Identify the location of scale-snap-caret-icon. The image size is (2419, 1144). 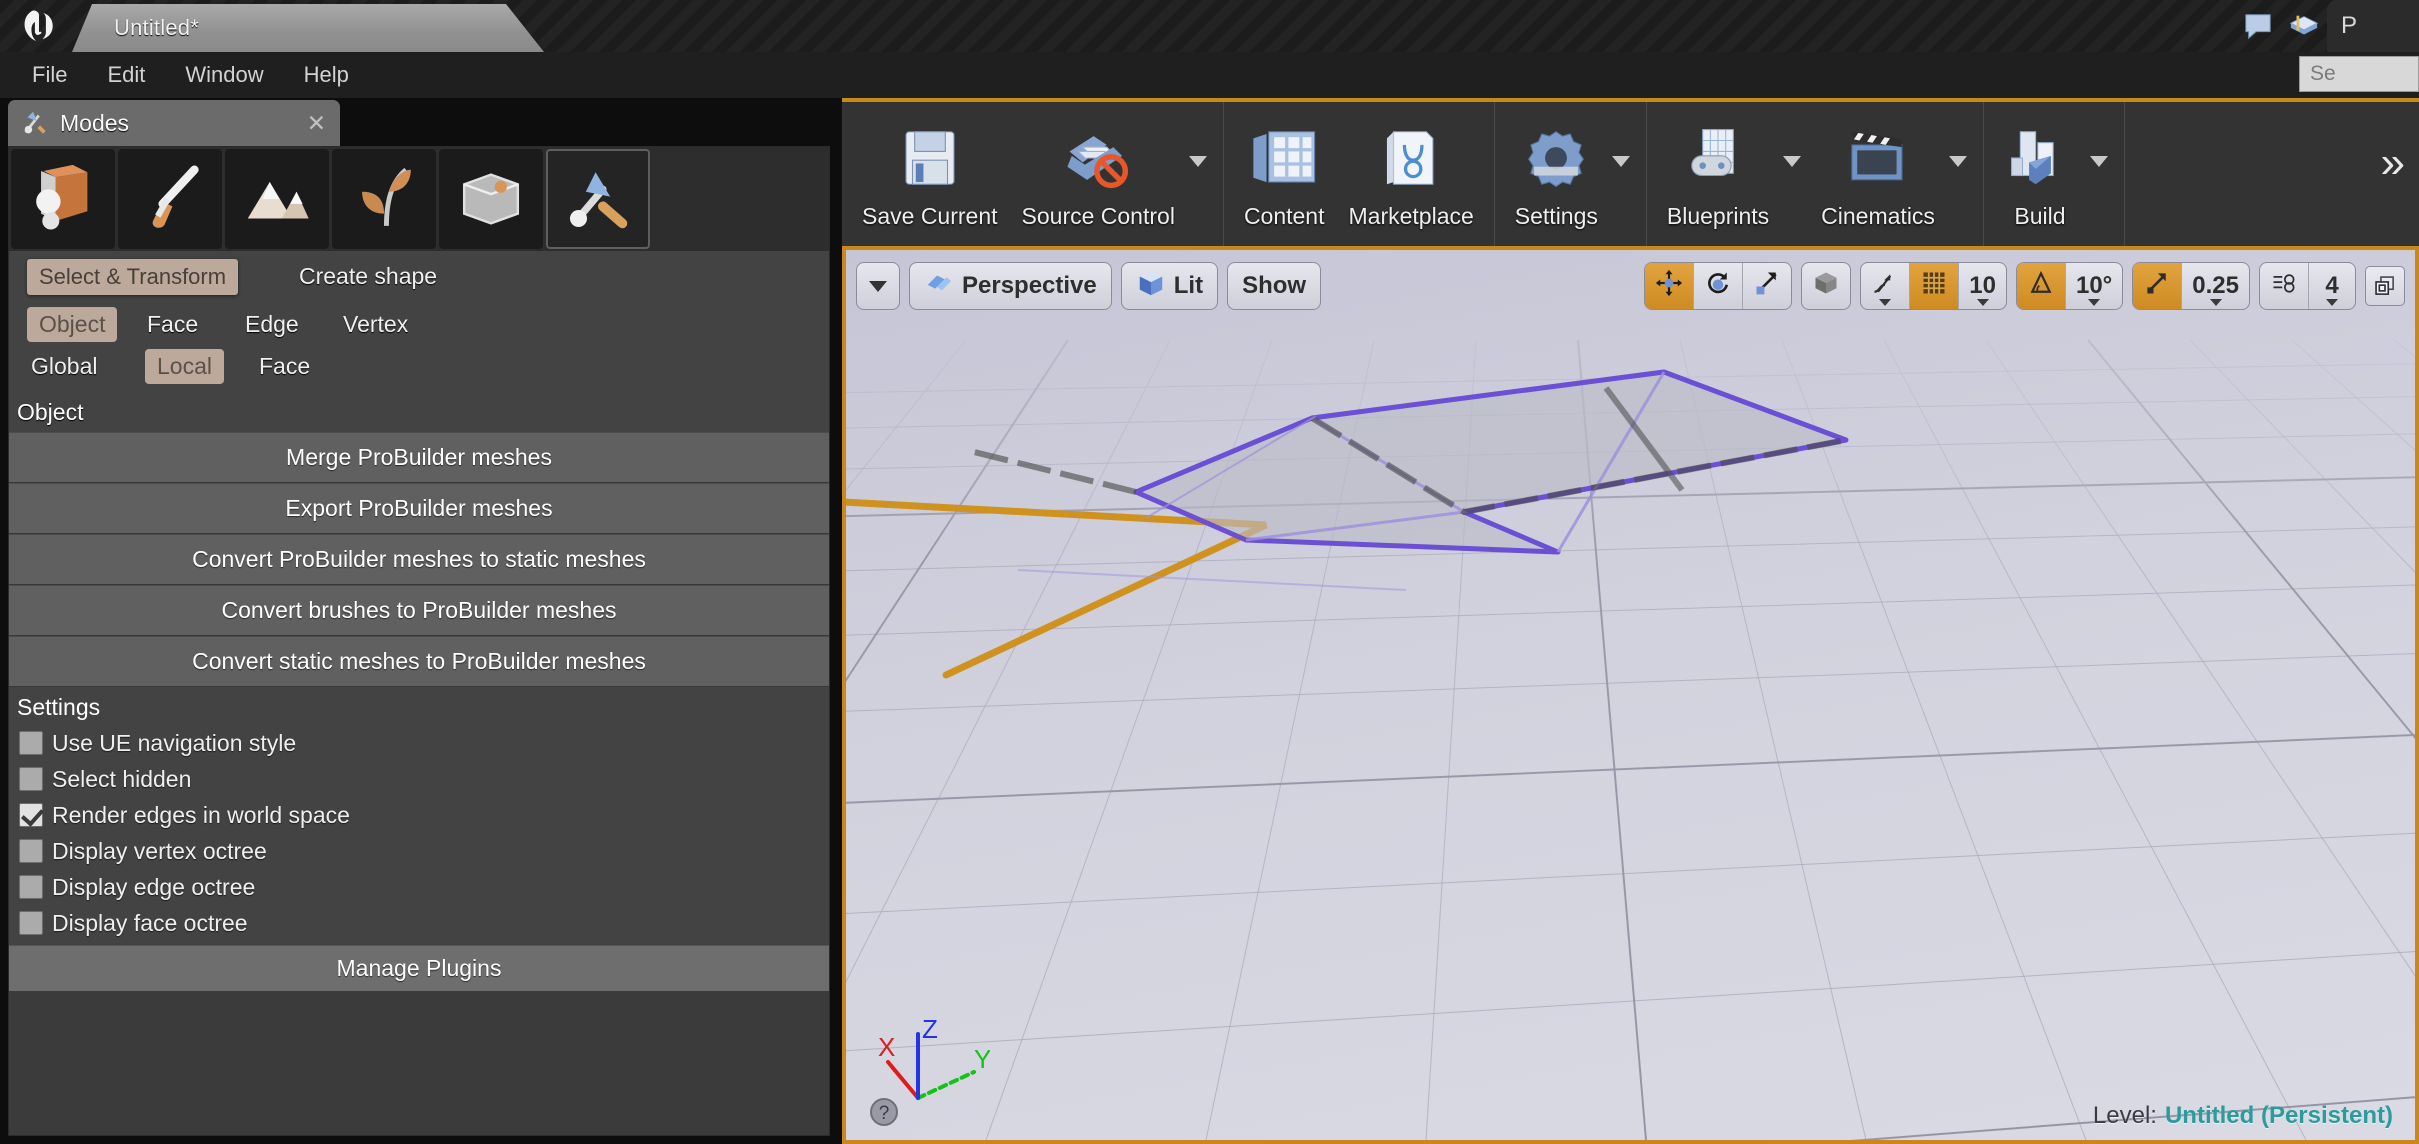
(2215, 302).